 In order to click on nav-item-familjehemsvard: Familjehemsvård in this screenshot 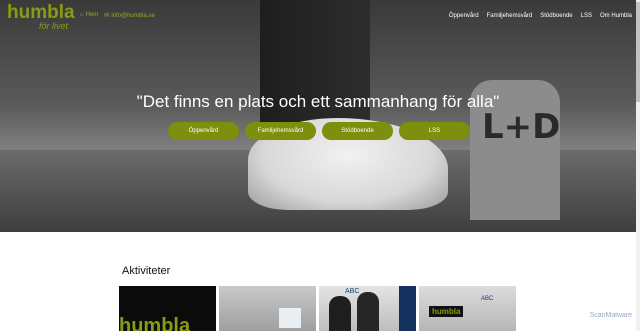, I will do `click(510, 16)`.